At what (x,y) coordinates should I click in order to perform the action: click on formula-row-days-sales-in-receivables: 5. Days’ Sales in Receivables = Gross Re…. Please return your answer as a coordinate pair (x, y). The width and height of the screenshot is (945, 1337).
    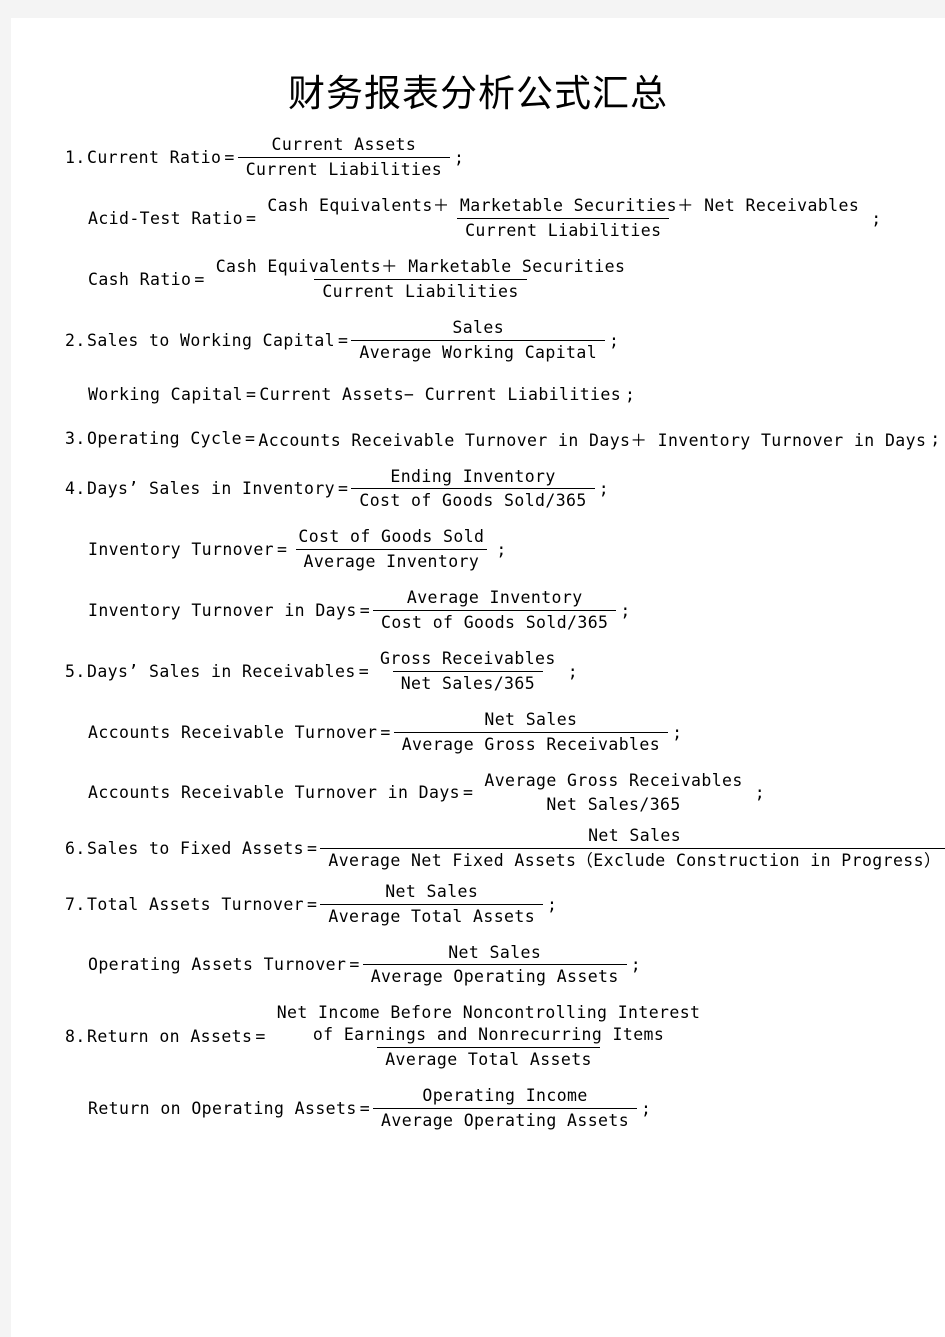
    Looking at the image, I should click on (505, 671).